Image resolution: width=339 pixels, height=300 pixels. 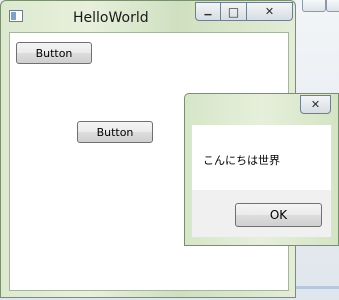 What do you see at coordinates (54, 53) in the screenshot?
I see `top-left-button: Button` at bounding box center [54, 53].